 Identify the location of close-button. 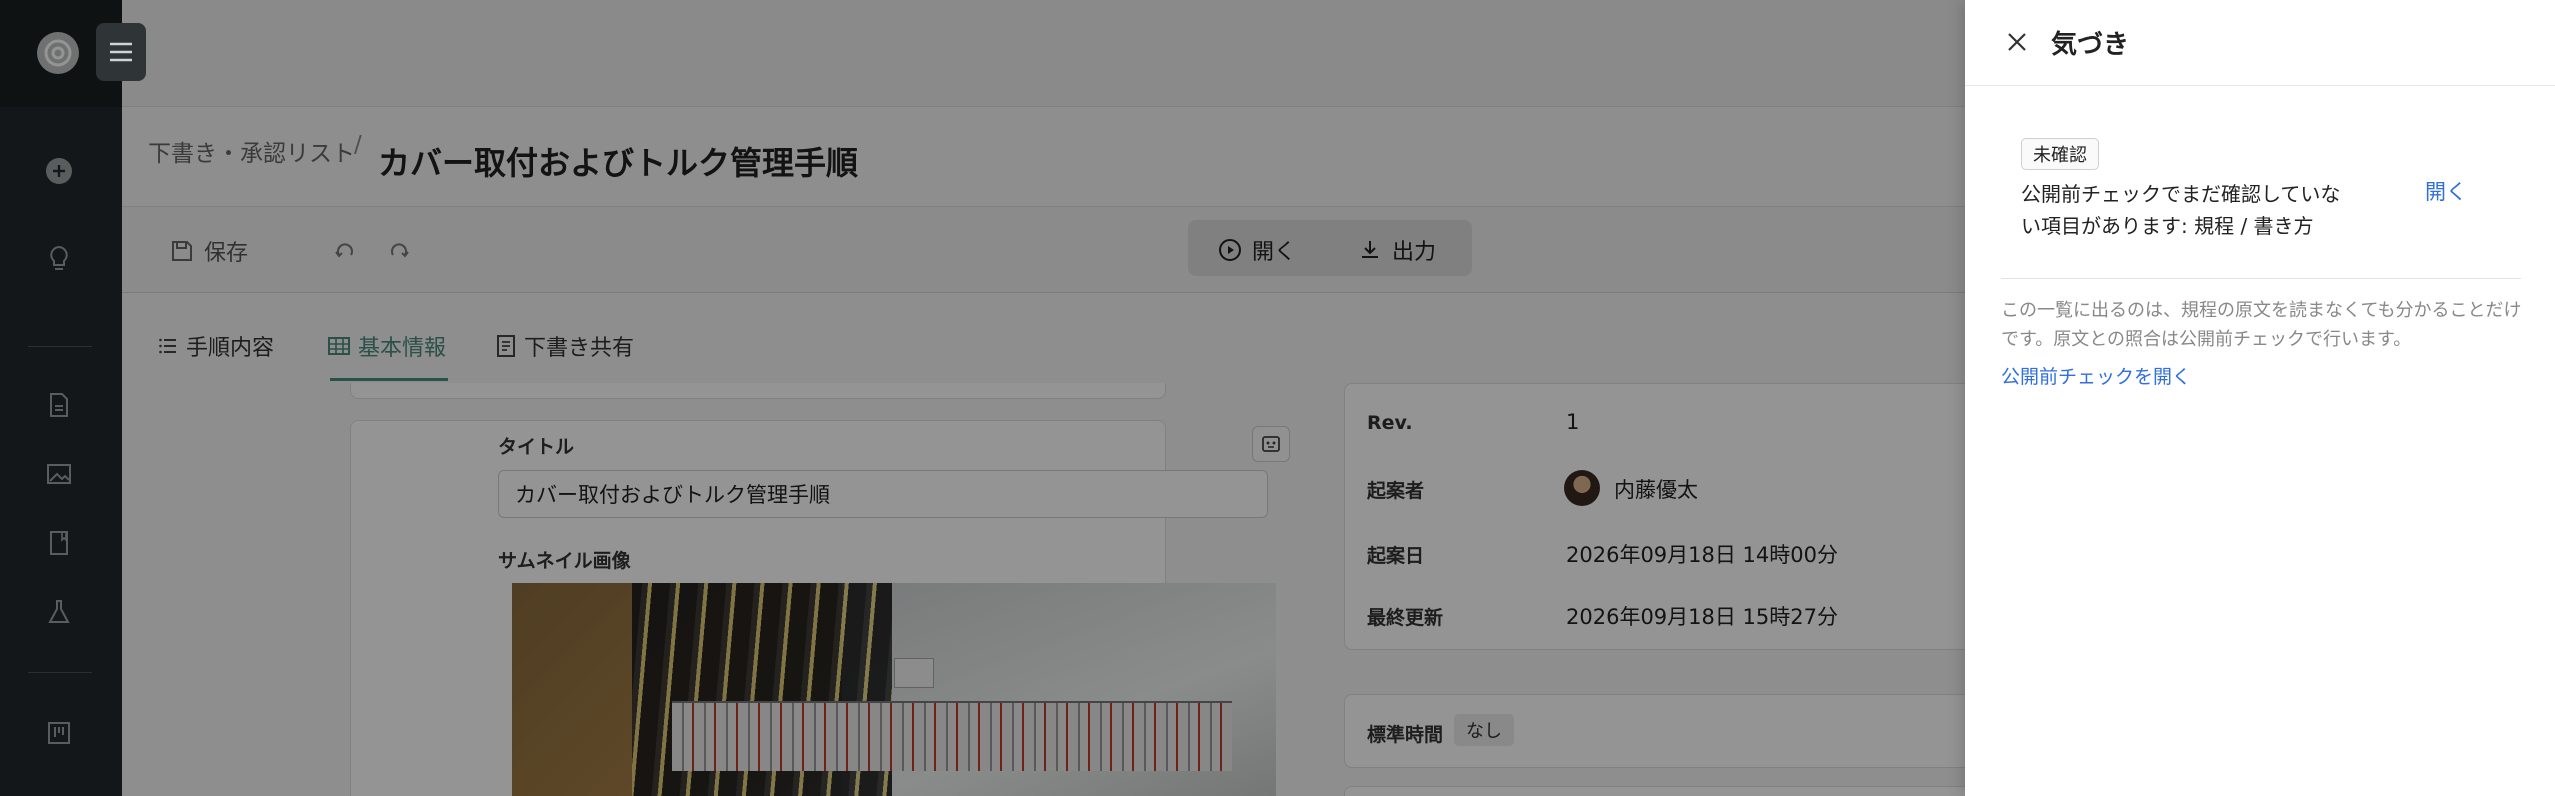
(2017, 42).